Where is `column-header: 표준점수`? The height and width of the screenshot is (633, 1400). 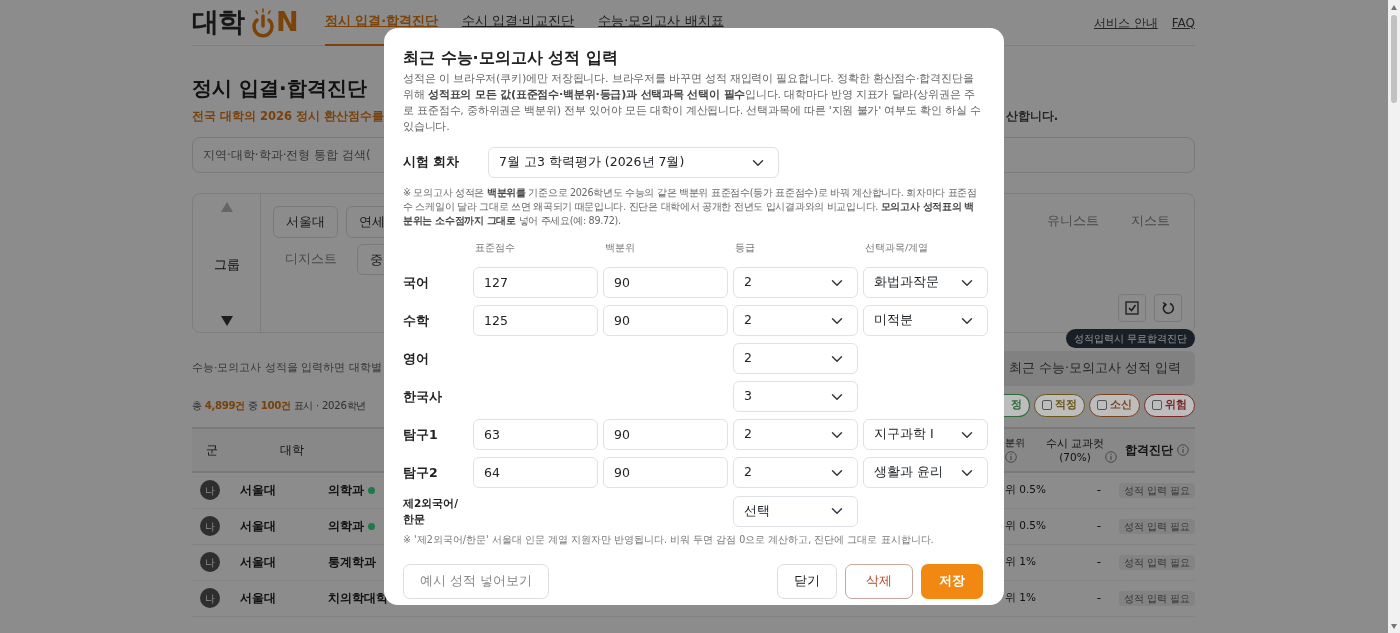 column-header: 표준점수 is located at coordinates (495, 248).